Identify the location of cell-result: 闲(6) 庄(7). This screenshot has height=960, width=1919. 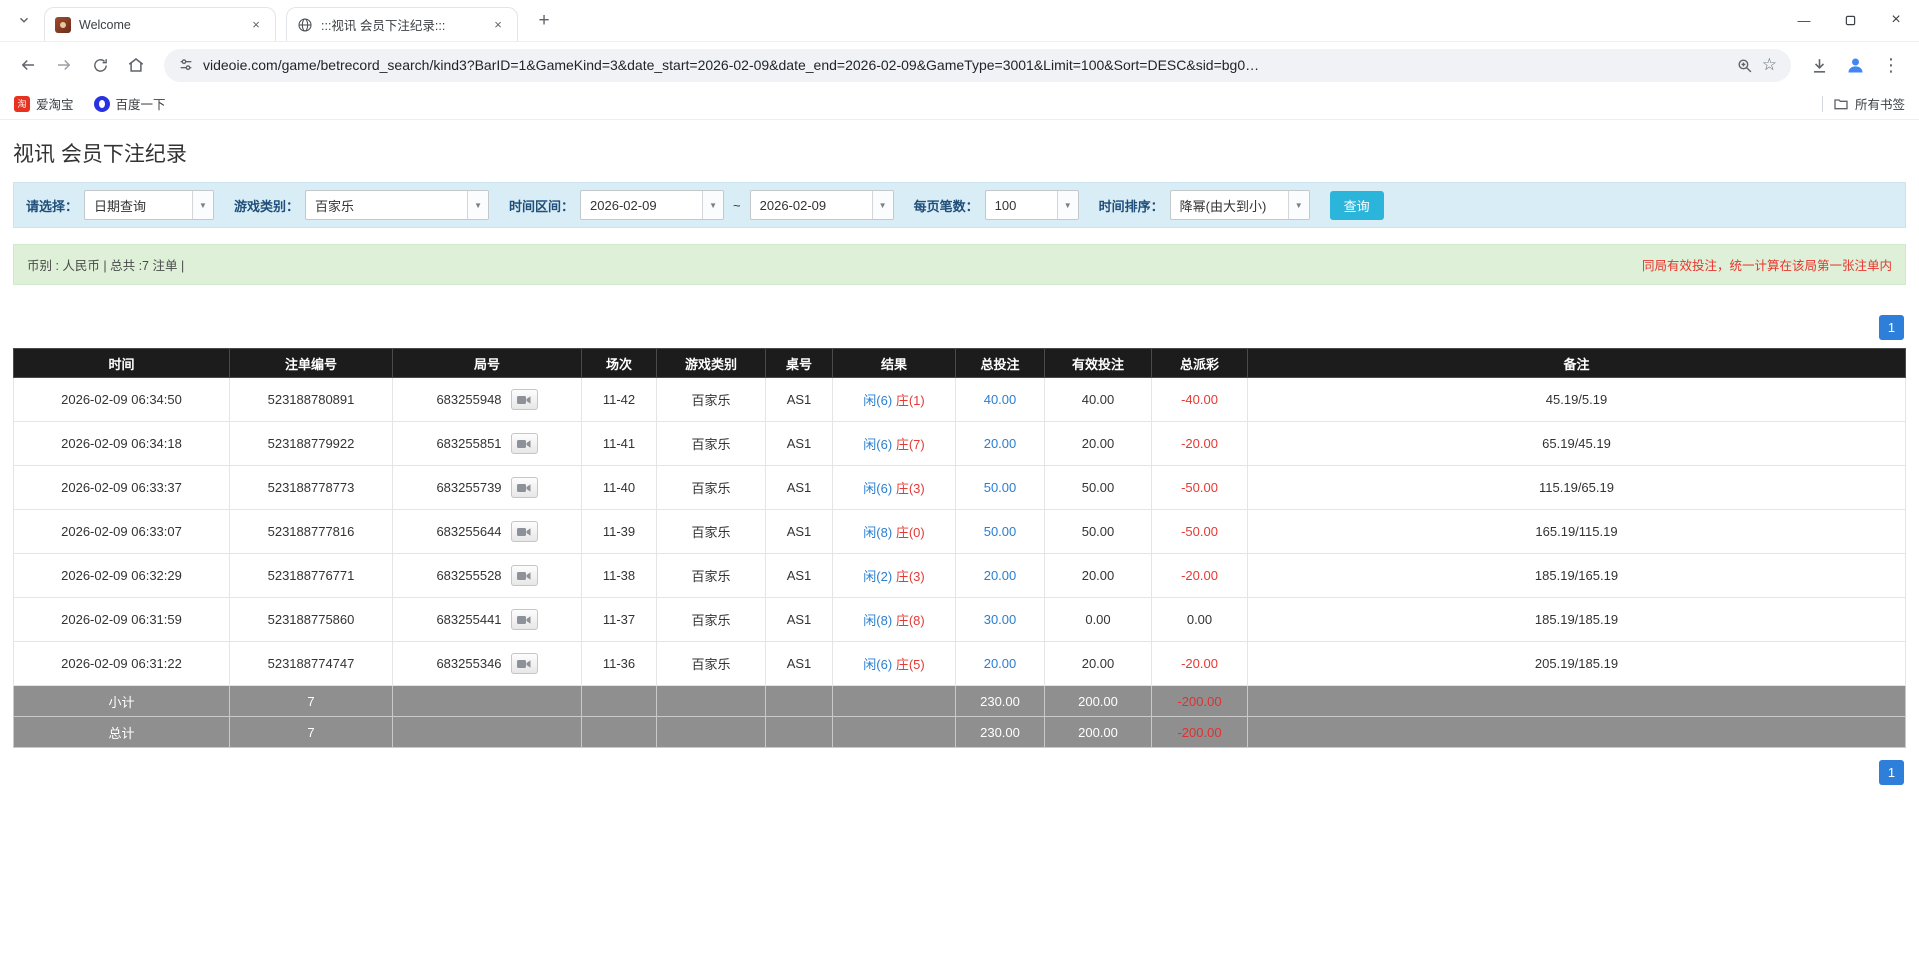
(894, 443).